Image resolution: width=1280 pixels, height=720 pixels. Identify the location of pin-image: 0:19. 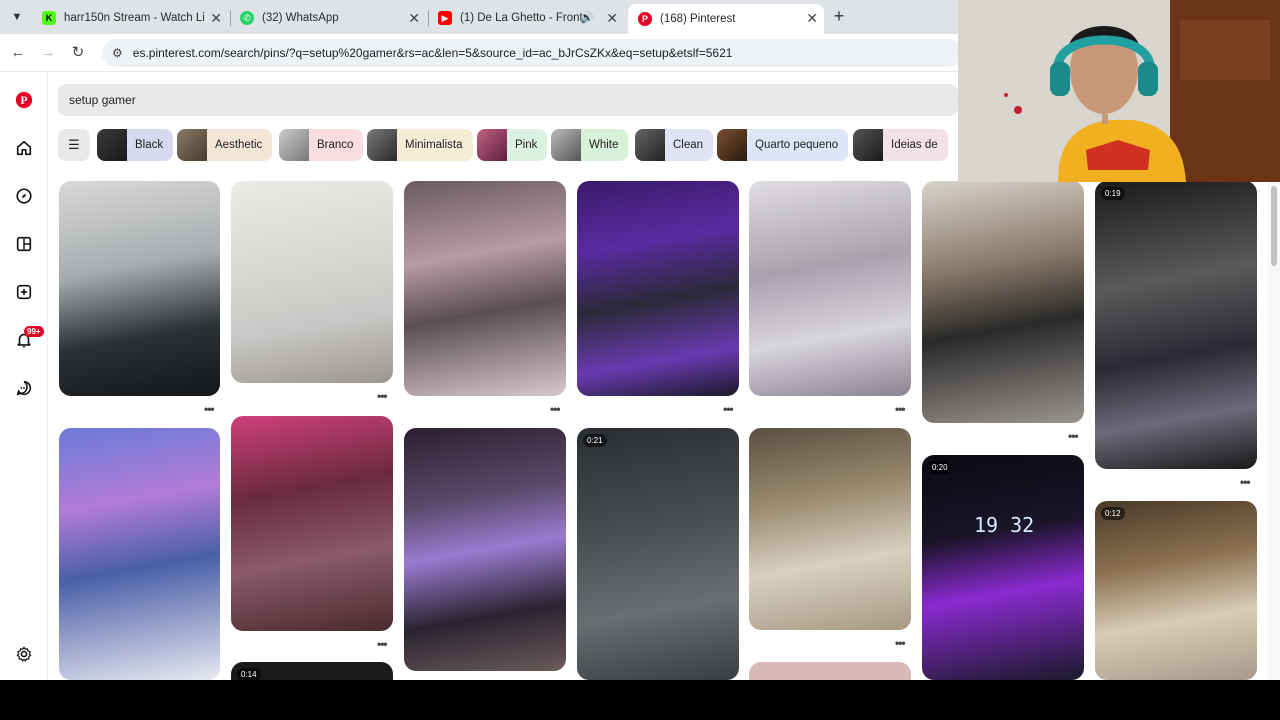
(1176, 325).